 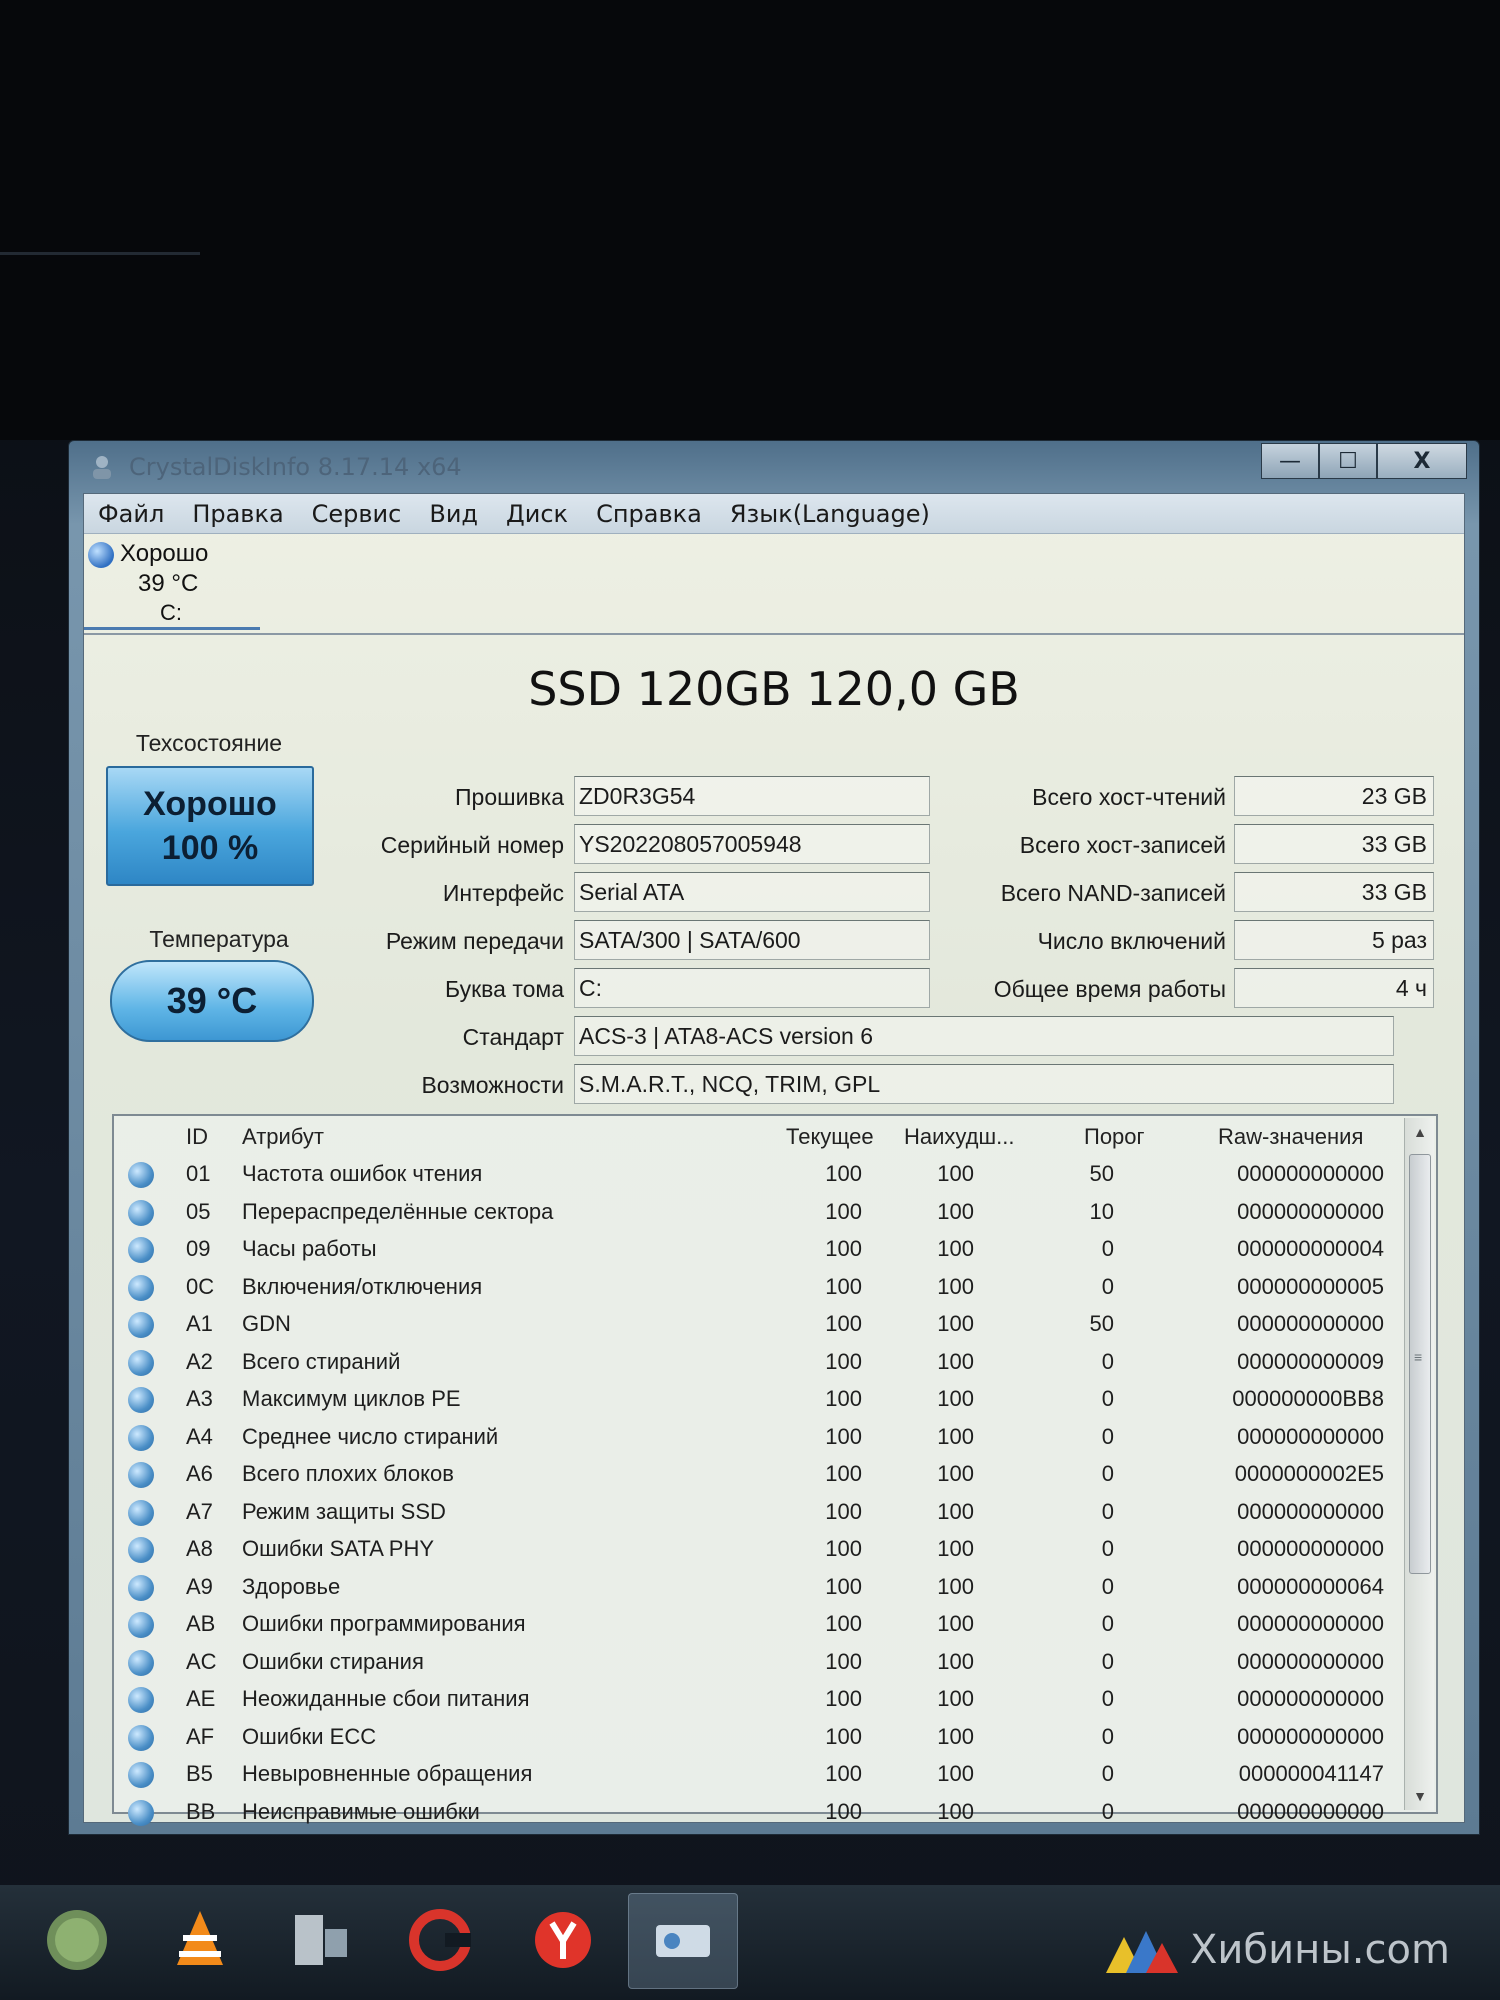 What do you see at coordinates (759, 1250) in the screenshot?
I see `table-row: 09 Часы работы 100 100 0 000000000004` at bounding box center [759, 1250].